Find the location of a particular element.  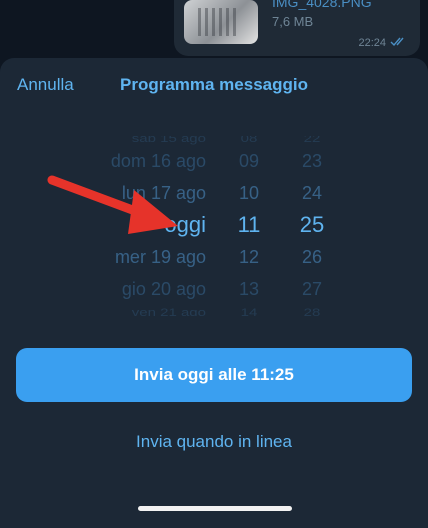

picker-hour: 14 is located at coordinates (249, 311).